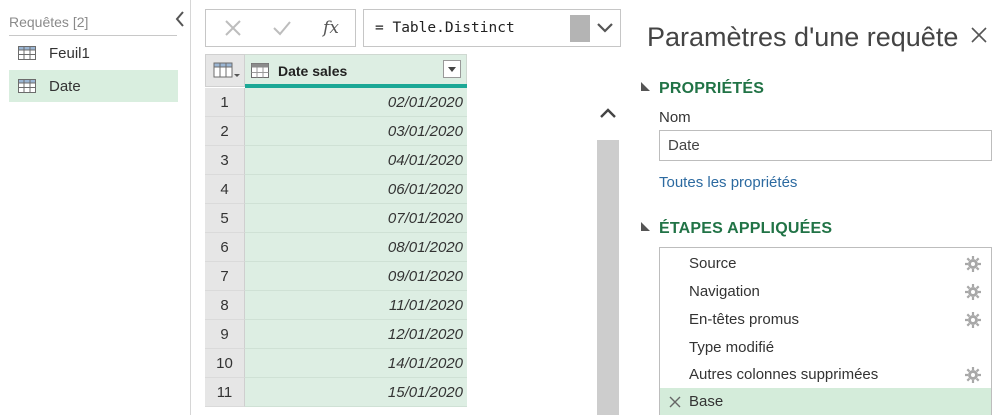 The image size is (1000, 415). Describe the element at coordinates (713, 263) in the screenshot. I see `step-label: Source` at that location.